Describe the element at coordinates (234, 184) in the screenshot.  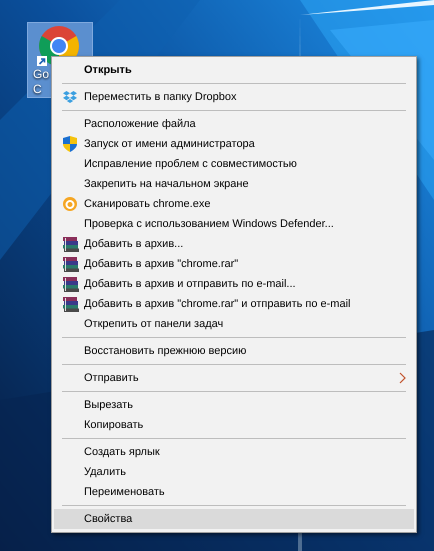
I see `menu-item: Закрепить на начальном экране` at that location.